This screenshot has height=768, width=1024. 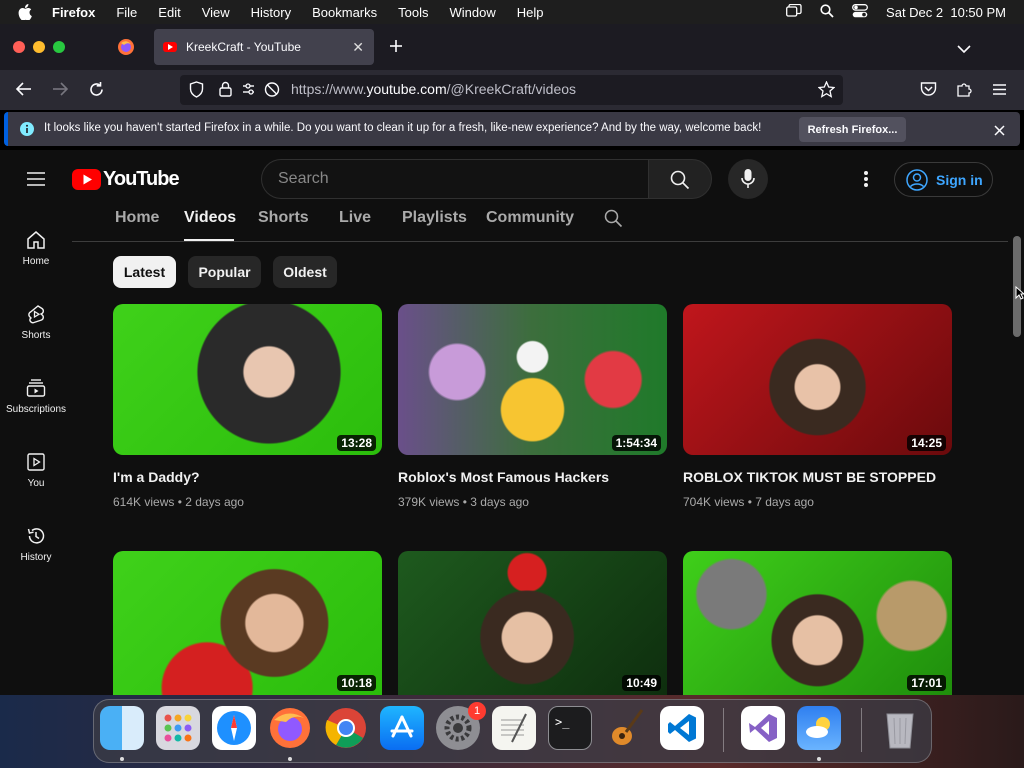 What do you see at coordinates (36, 544) in the screenshot?
I see `sidebar-item-history: History` at bounding box center [36, 544].